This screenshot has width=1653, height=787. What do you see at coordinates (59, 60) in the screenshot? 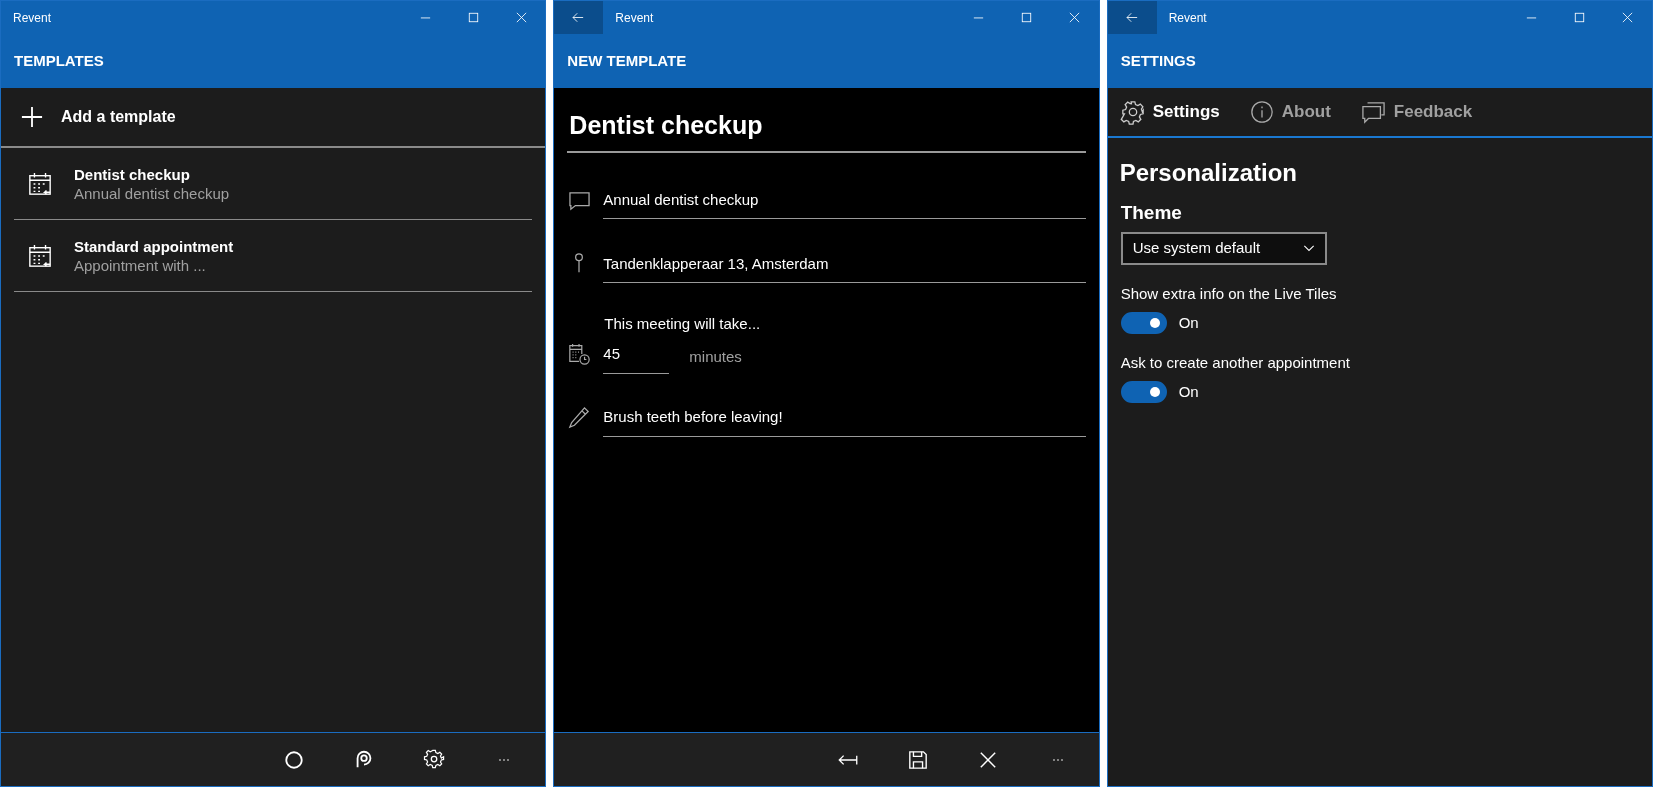
I see `page-title: TEMPLATES` at bounding box center [59, 60].